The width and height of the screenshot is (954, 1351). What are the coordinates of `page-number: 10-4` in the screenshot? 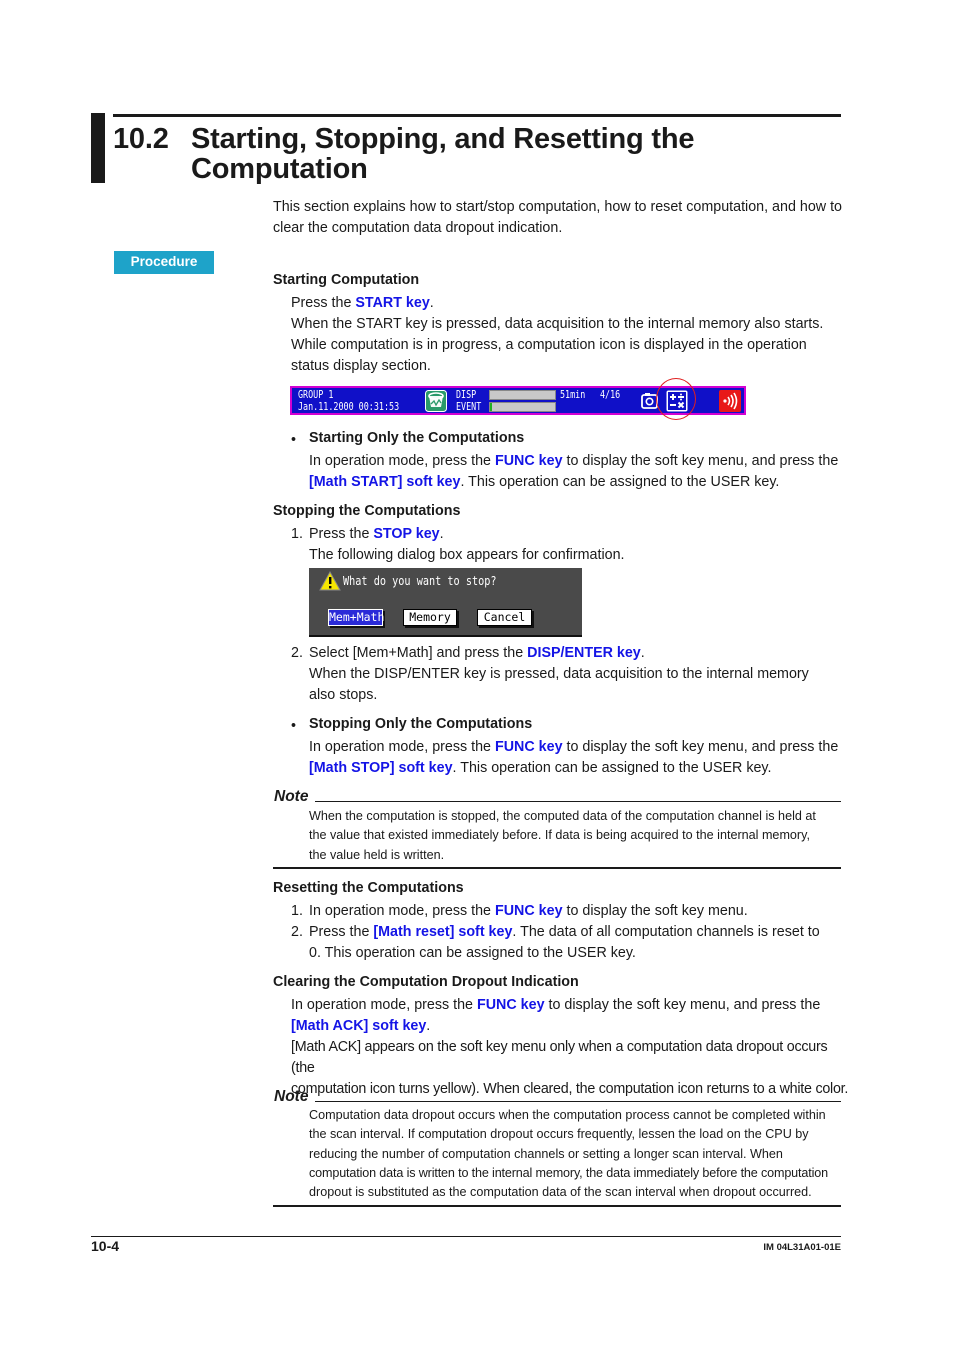 It's located at (105, 1246).